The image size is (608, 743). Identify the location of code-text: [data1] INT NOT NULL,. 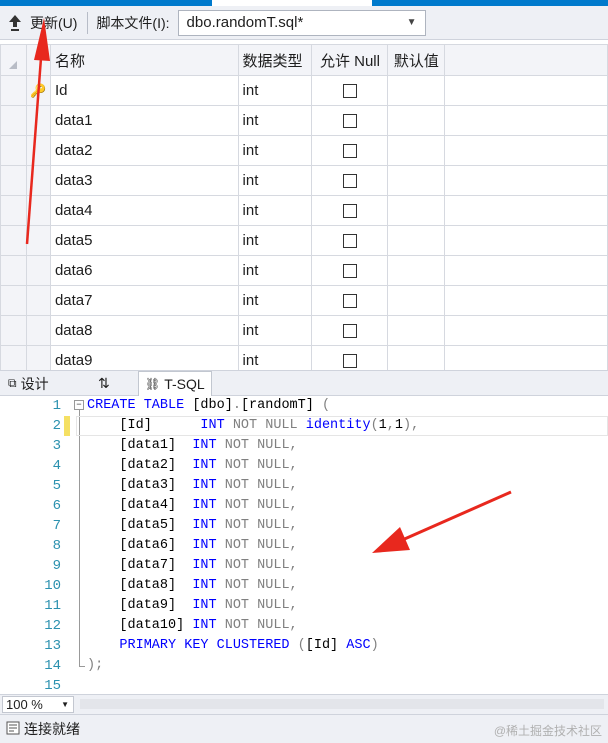
(192, 446).